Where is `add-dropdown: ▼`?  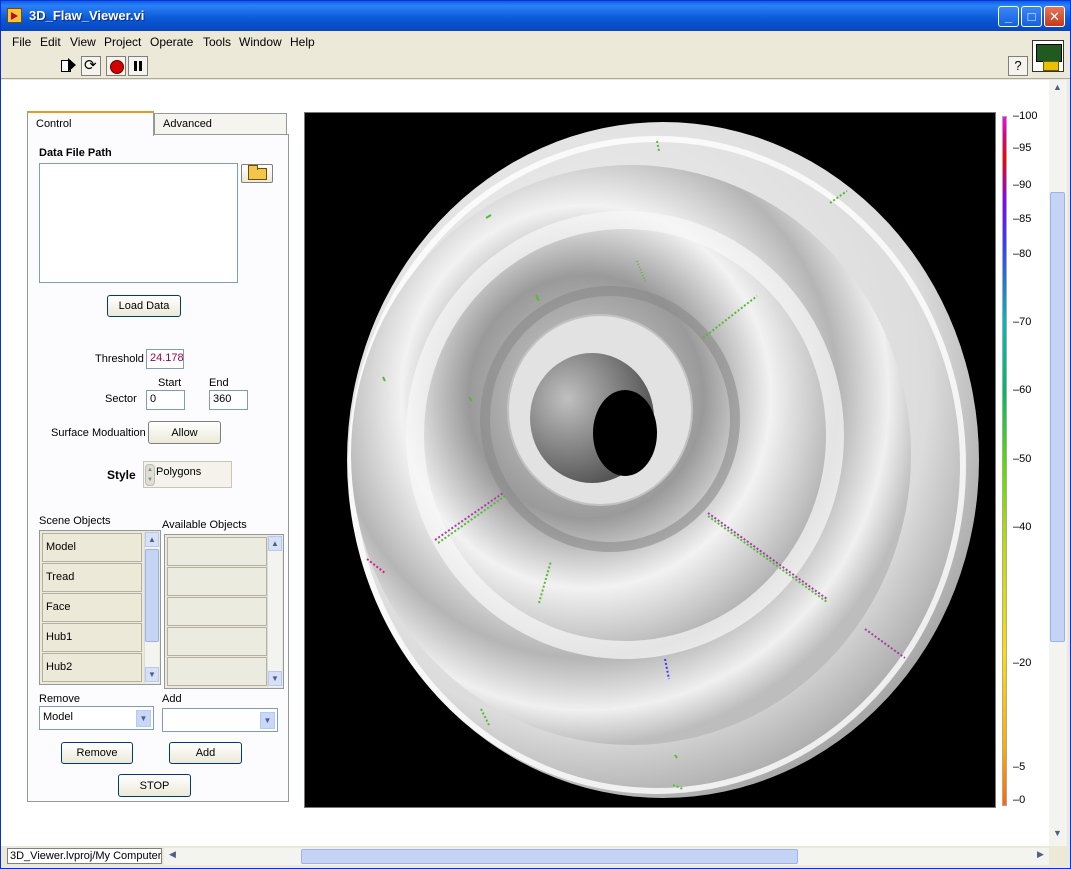
add-dropdown: ▼ is located at coordinates (220, 720).